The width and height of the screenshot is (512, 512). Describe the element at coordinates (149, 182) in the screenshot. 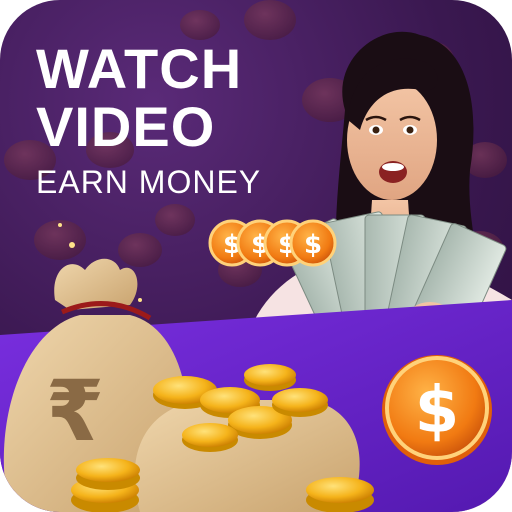

I see `headline-earn-money: EARN MONEY` at that location.